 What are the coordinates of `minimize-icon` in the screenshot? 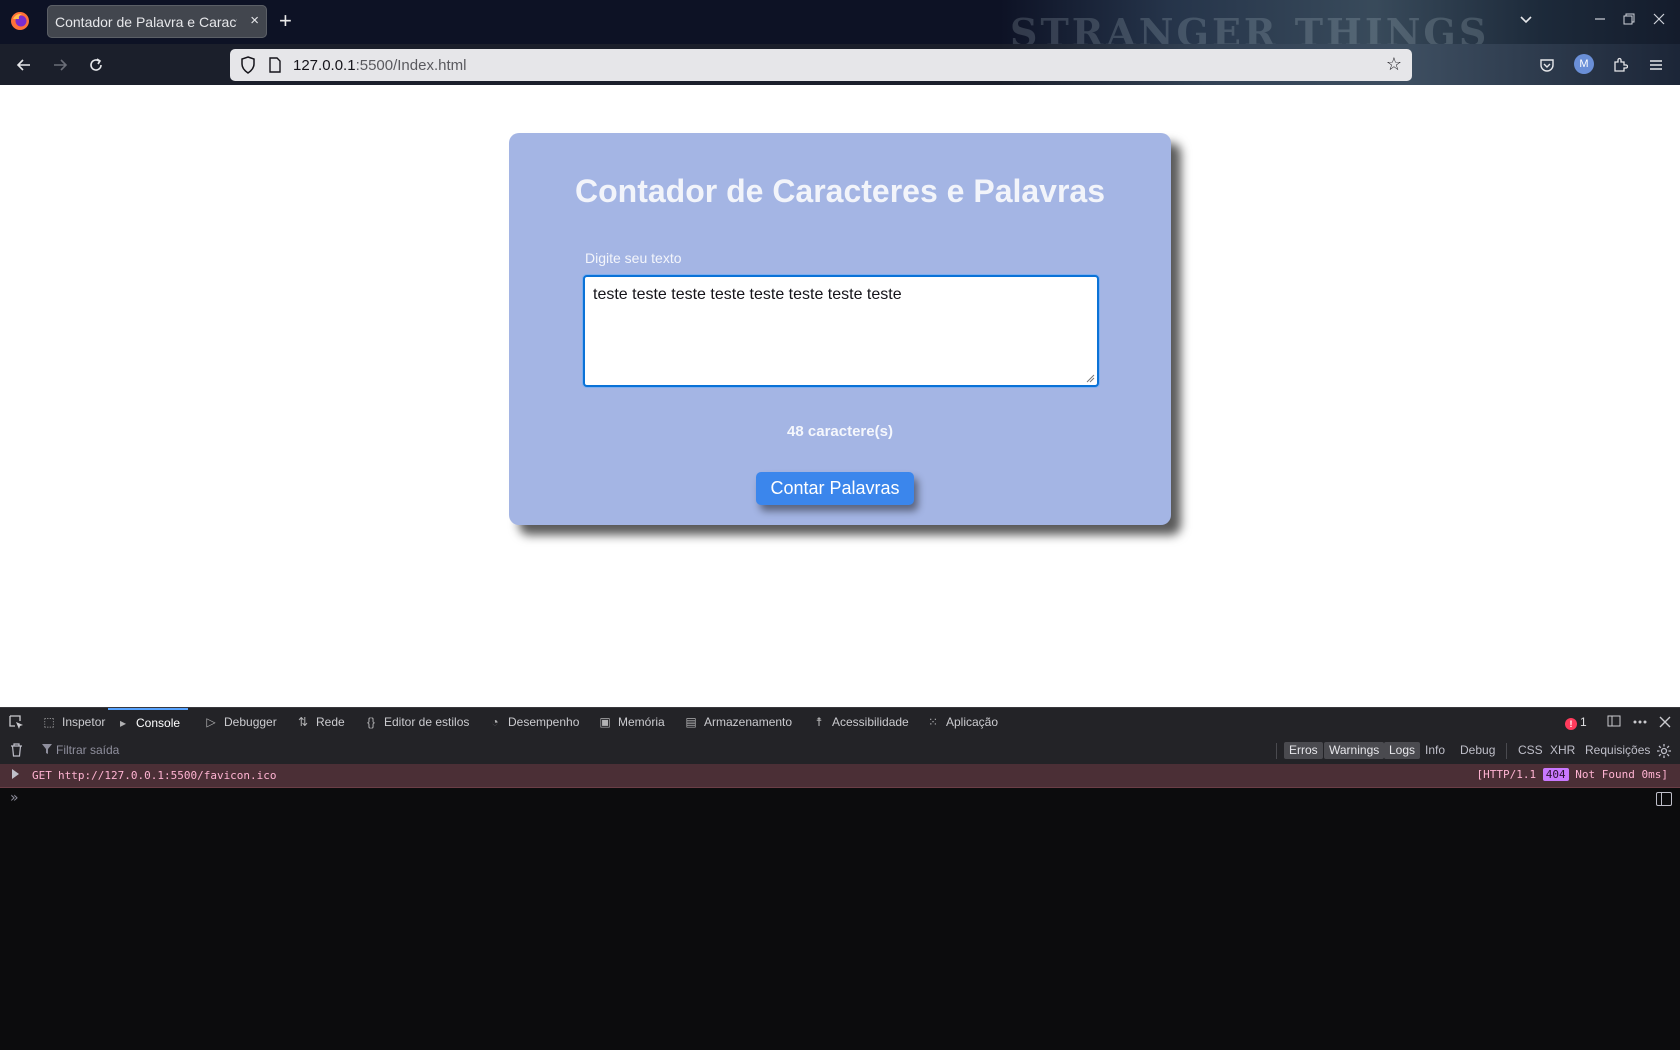 It's located at (1600, 20).